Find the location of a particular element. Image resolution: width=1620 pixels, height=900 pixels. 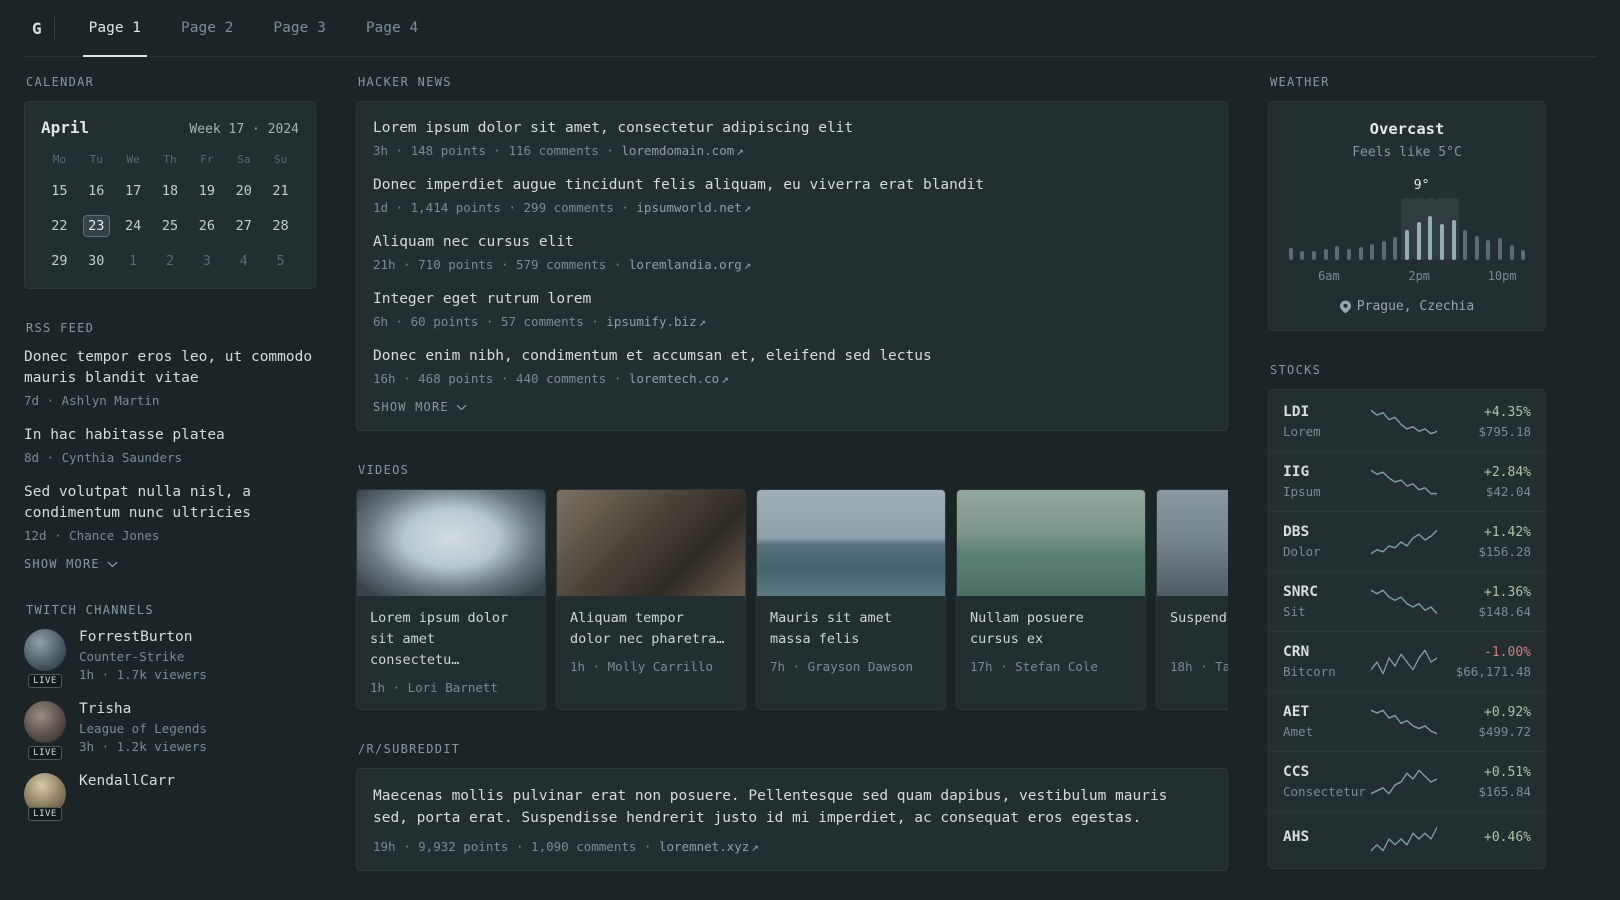

rss-item-title: In hac habitasse platea is located at coordinates (170, 435).